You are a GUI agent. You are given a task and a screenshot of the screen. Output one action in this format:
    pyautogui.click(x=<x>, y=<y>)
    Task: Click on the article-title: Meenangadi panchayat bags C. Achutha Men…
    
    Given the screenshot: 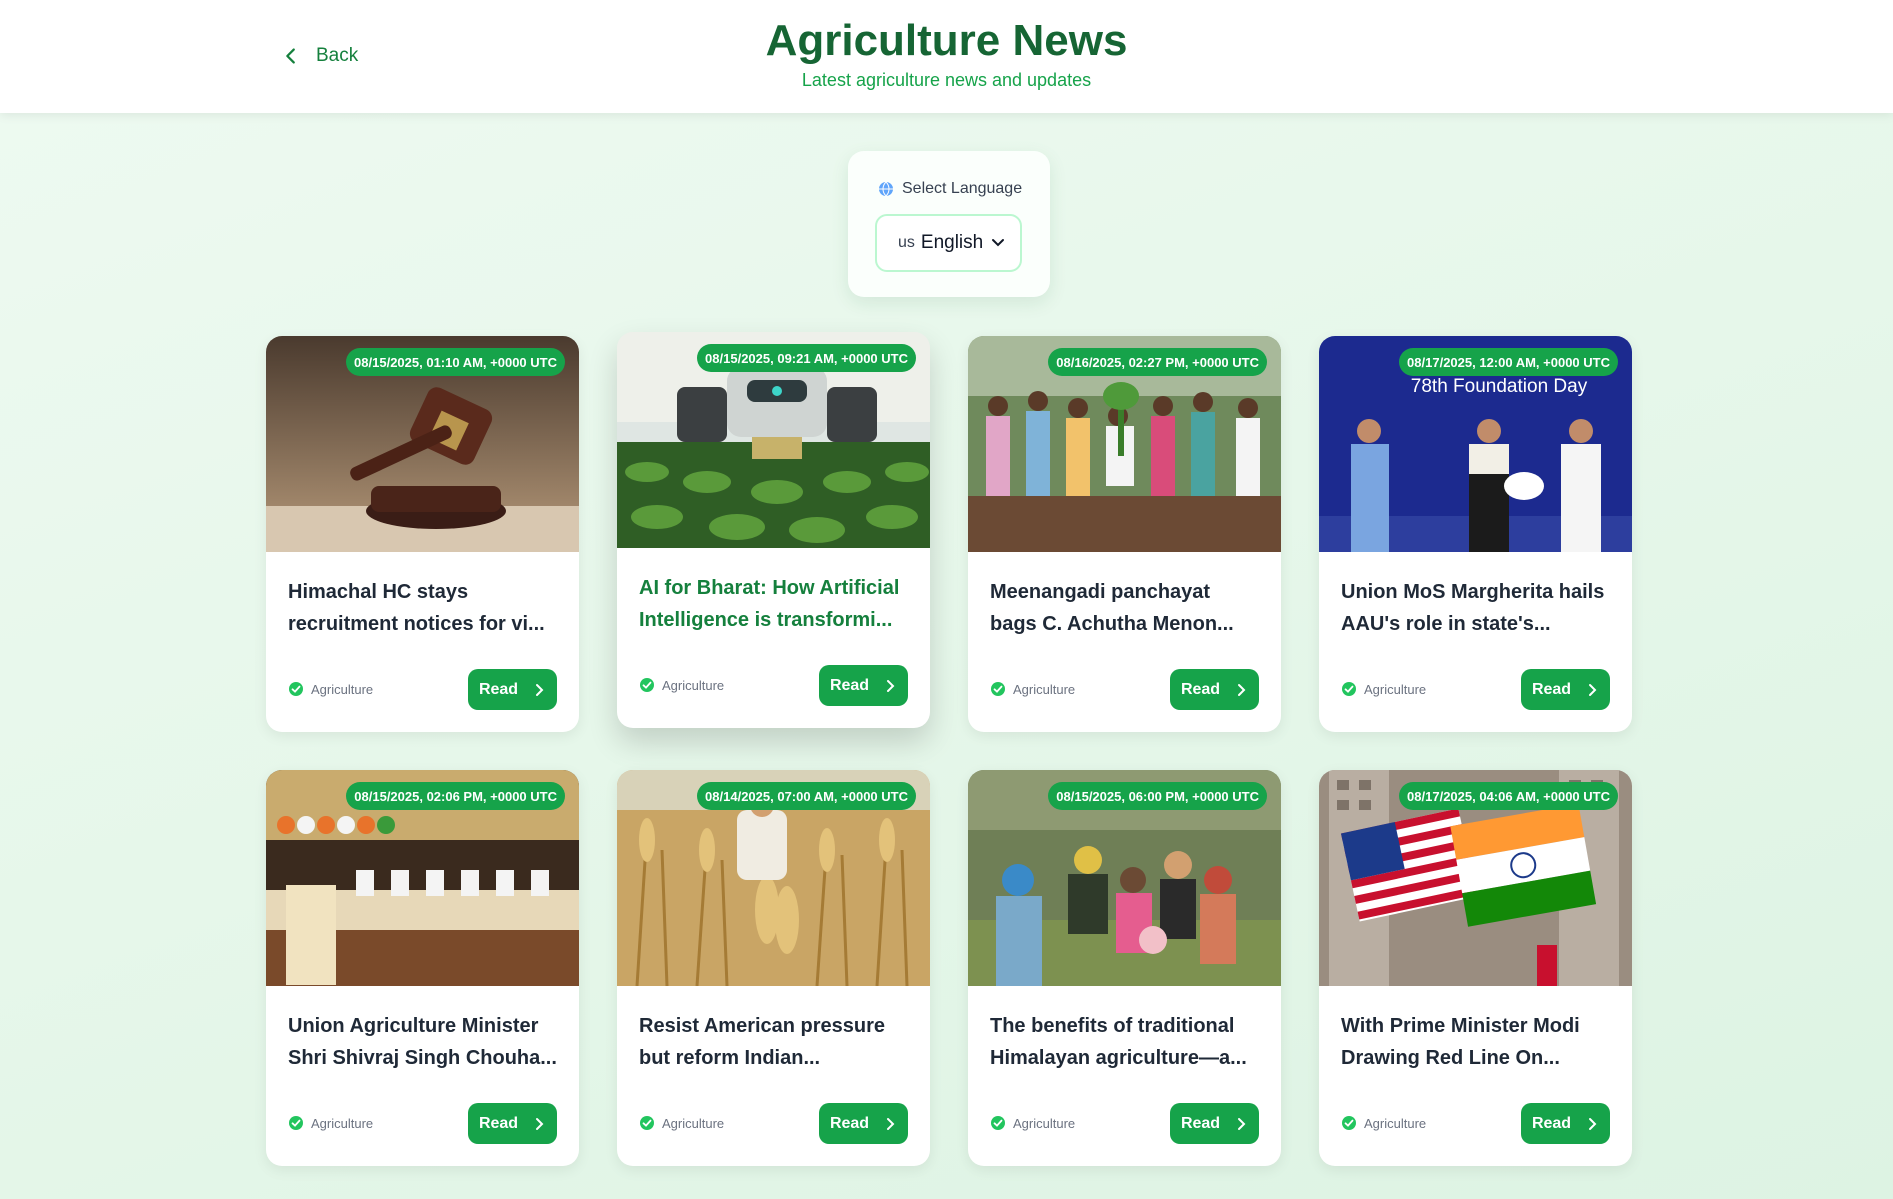 What is the action you would take?
    pyautogui.click(x=1112, y=608)
    